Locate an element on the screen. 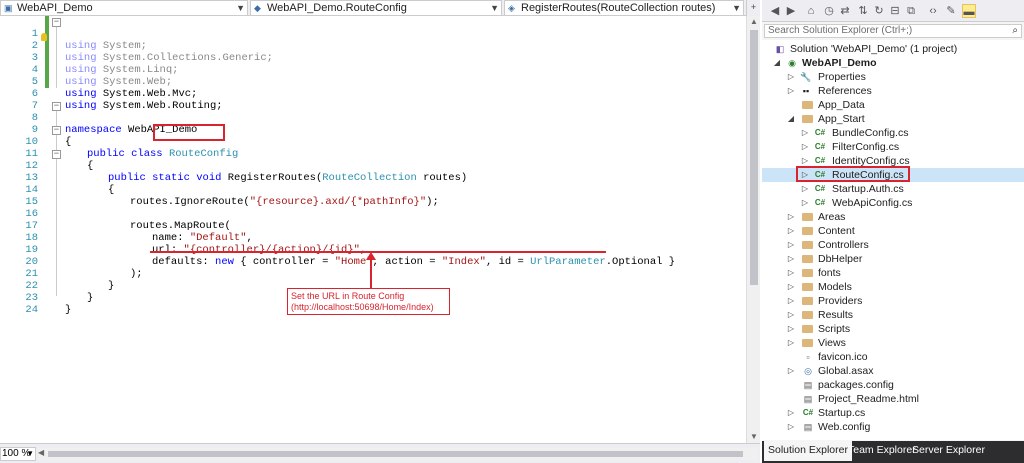 This screenshot has height=463, width=1024. solution-explorer-toolbar: ◀ ▶ ⌂ ◷ ⇄ ⇅ ↻ ⊟ ⧉ ‹› ✎ ▬ is located at coordinates (893, 11).